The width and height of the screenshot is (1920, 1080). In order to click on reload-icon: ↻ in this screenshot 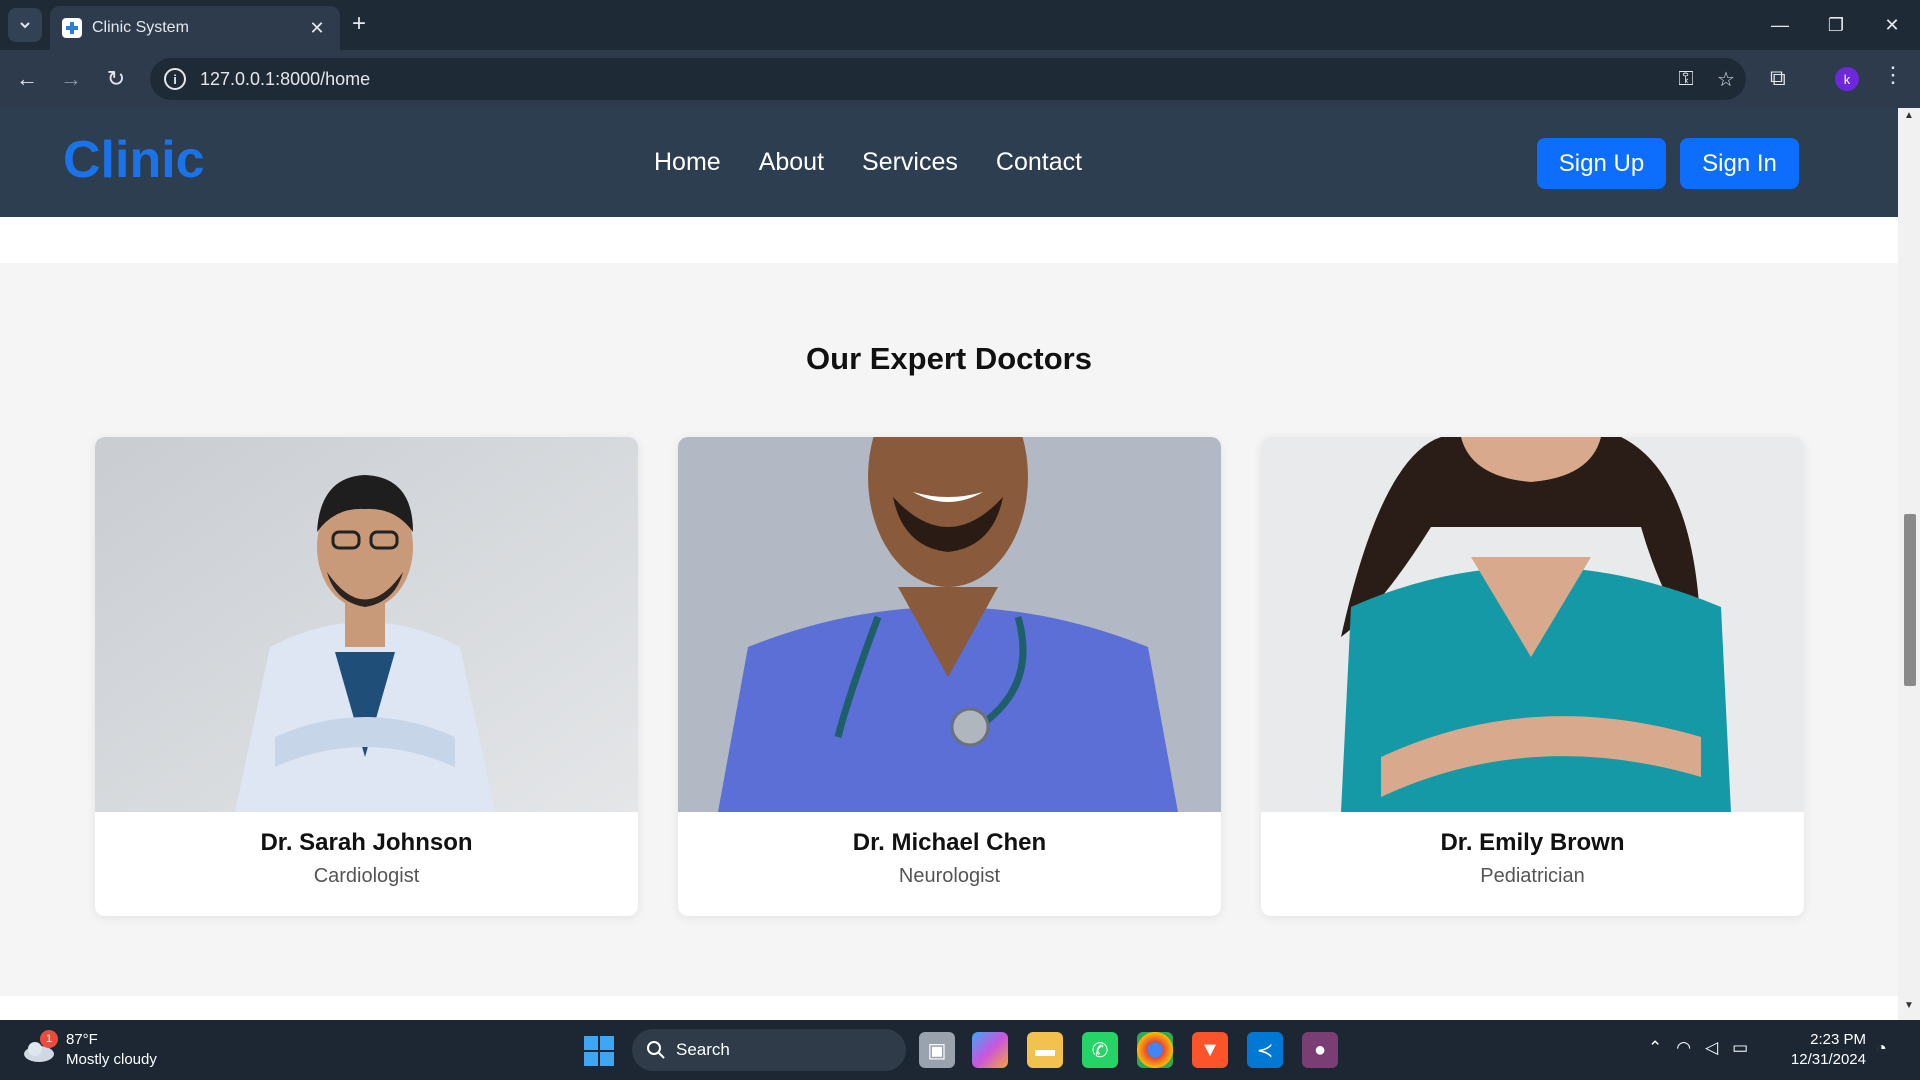, I will do `click(116, 79)`.